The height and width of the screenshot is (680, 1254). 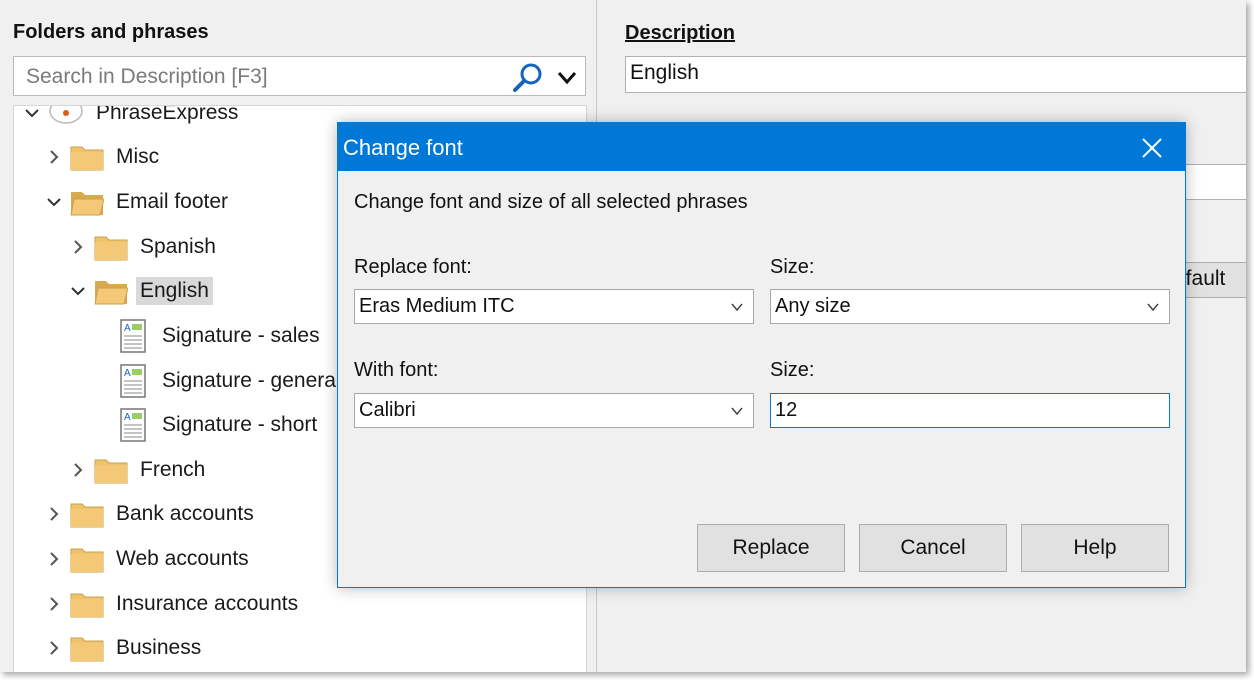 What do you see at coordinates (138, 156) in the screenshot?
I see `tree-label: Misc` at bounding box center [138, 156].